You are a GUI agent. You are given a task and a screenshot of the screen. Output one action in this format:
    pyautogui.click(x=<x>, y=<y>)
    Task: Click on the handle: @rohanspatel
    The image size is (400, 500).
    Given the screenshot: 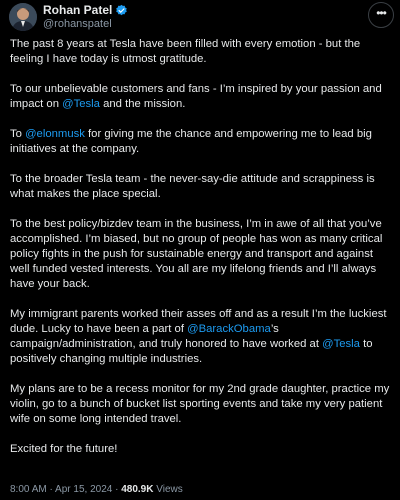 What is the action you would take?
    pyautogui.click(x=77, y=24)
    